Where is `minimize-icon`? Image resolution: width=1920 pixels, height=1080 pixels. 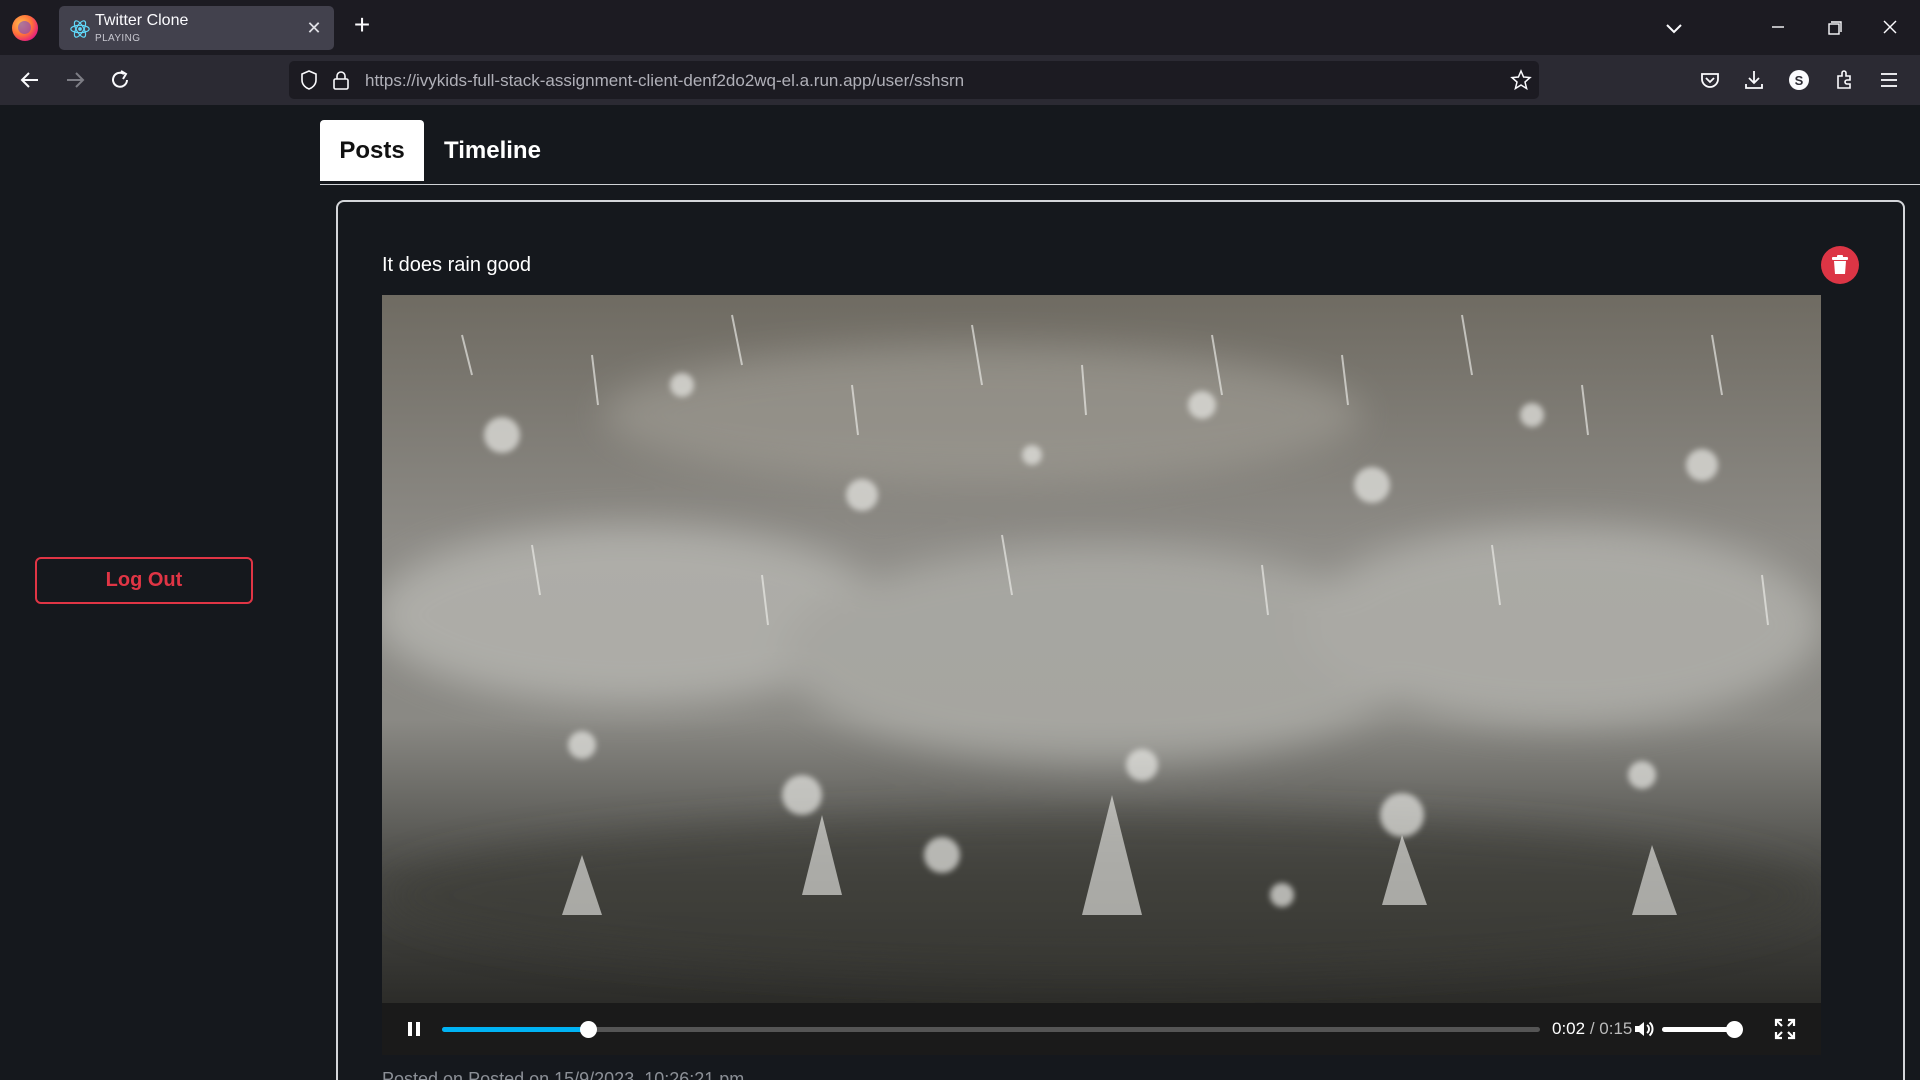 minimize-icon is located at coordinates (1778, 27).